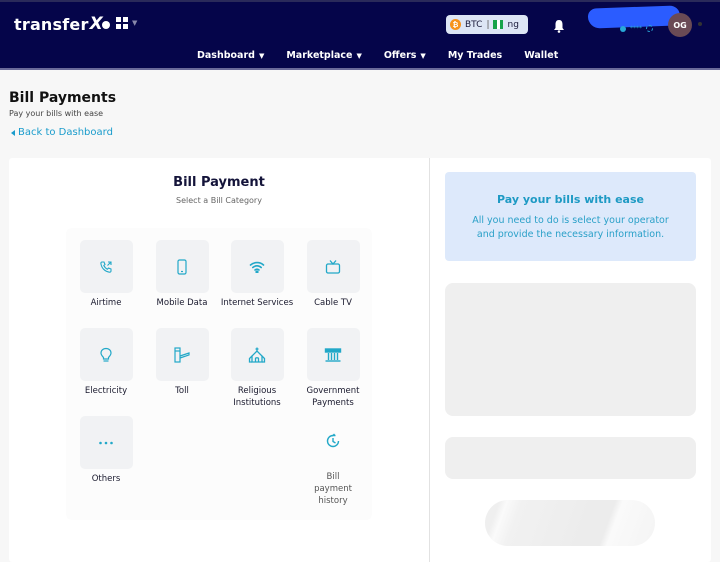 This screenshot has width=720, height=562. I want to click on category-label: Cable TV, so click(333, 303).